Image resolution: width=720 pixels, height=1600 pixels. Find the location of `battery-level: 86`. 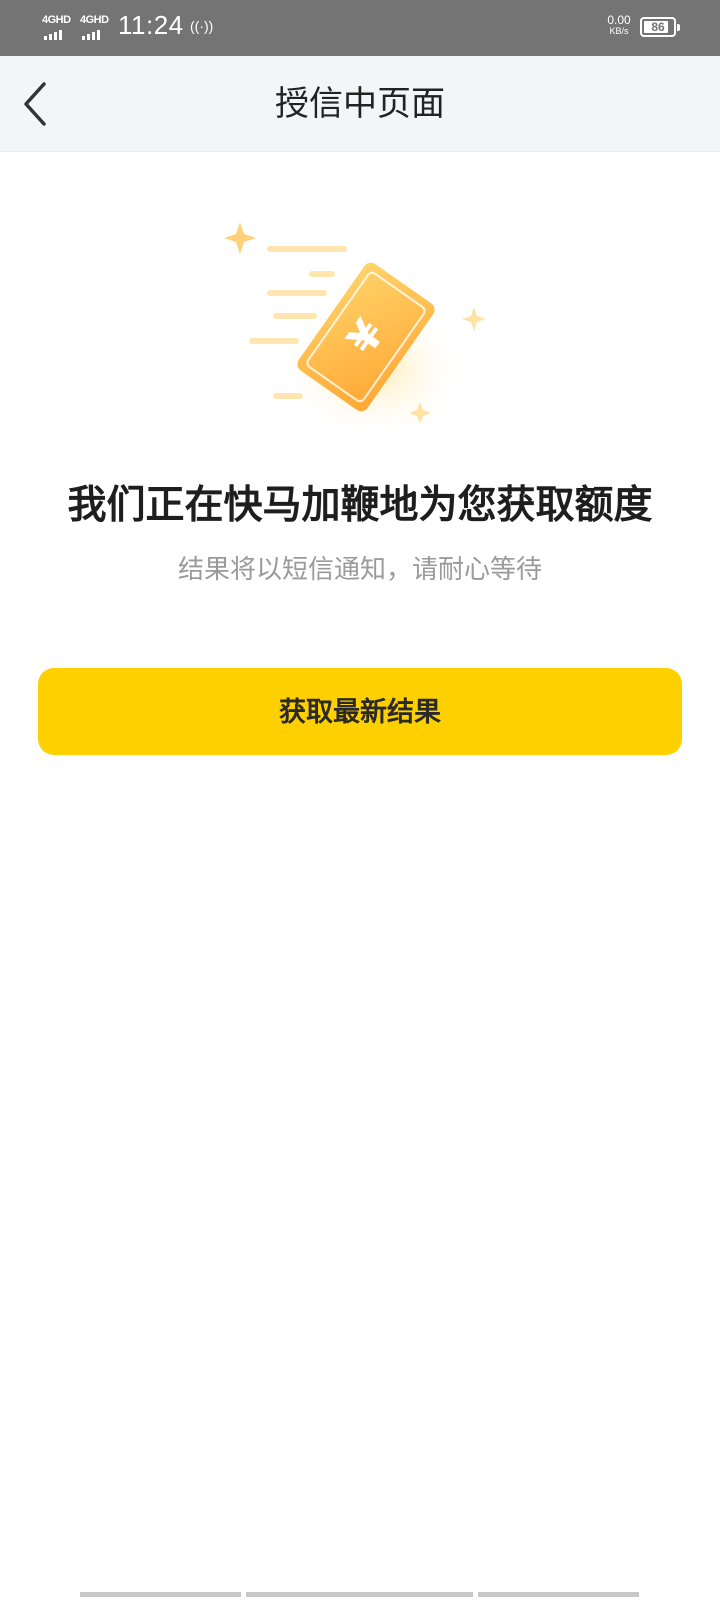

battery-level: 86 is located at coordinates (658, 27).